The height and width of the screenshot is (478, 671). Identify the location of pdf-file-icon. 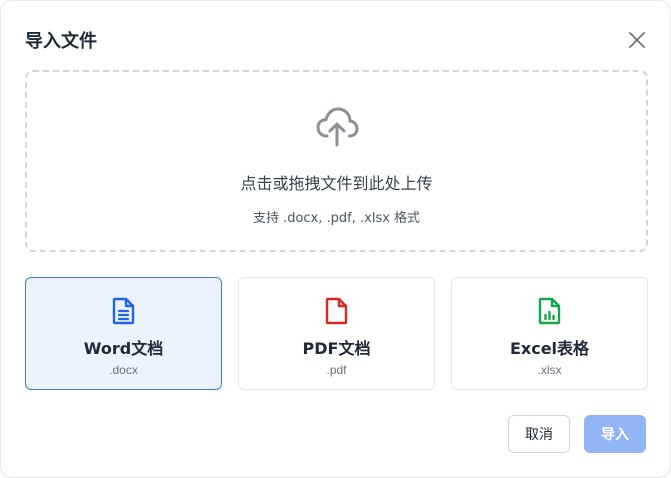
(336, 311).